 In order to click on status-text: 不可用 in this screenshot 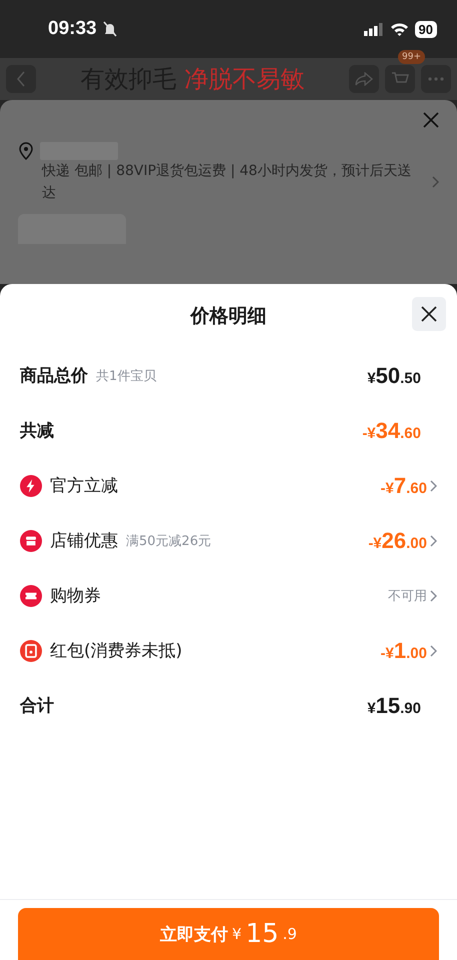, I will do `click(407, 596)`.